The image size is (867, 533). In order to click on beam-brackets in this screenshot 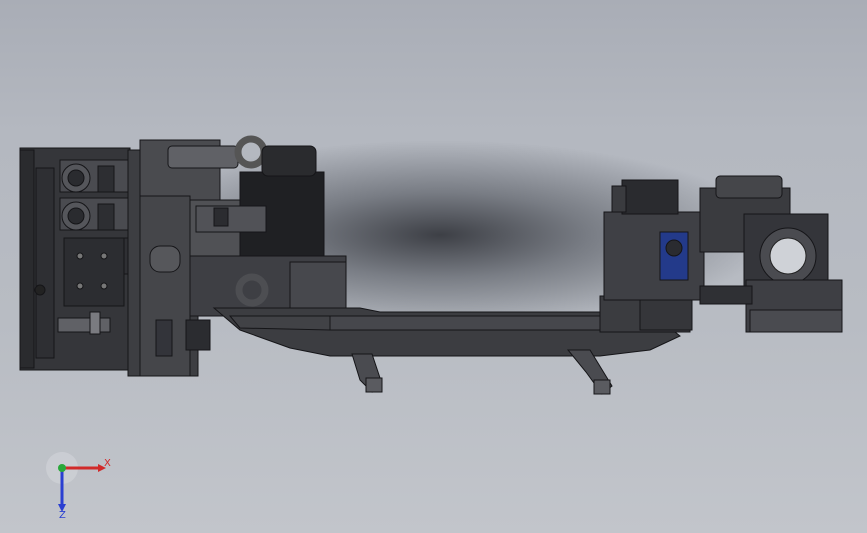, I will do `click(482, 372)`.